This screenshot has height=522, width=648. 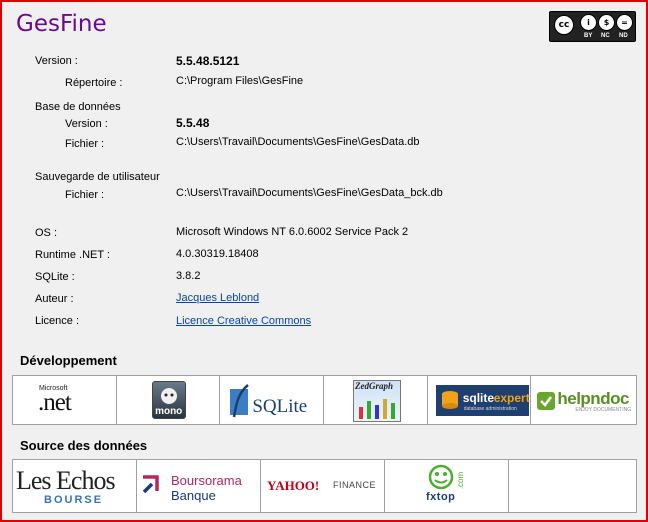 What do you see at coordinates (374, 386) in the screenshot?
I see `zedgraph-logo-text: ZedGraph` at bounding box center [374, 386].